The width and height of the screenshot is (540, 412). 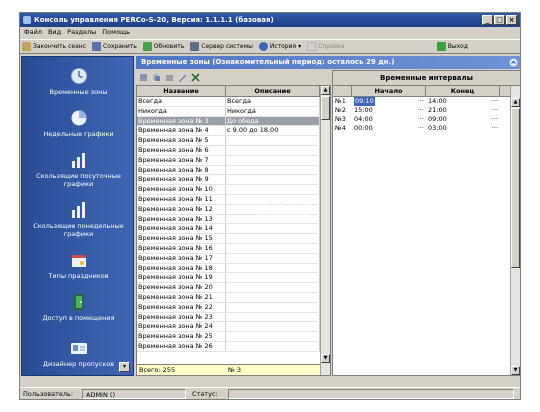 I want to click on interval-start-cell: 04:00 ···, so click(x=389, y=119).